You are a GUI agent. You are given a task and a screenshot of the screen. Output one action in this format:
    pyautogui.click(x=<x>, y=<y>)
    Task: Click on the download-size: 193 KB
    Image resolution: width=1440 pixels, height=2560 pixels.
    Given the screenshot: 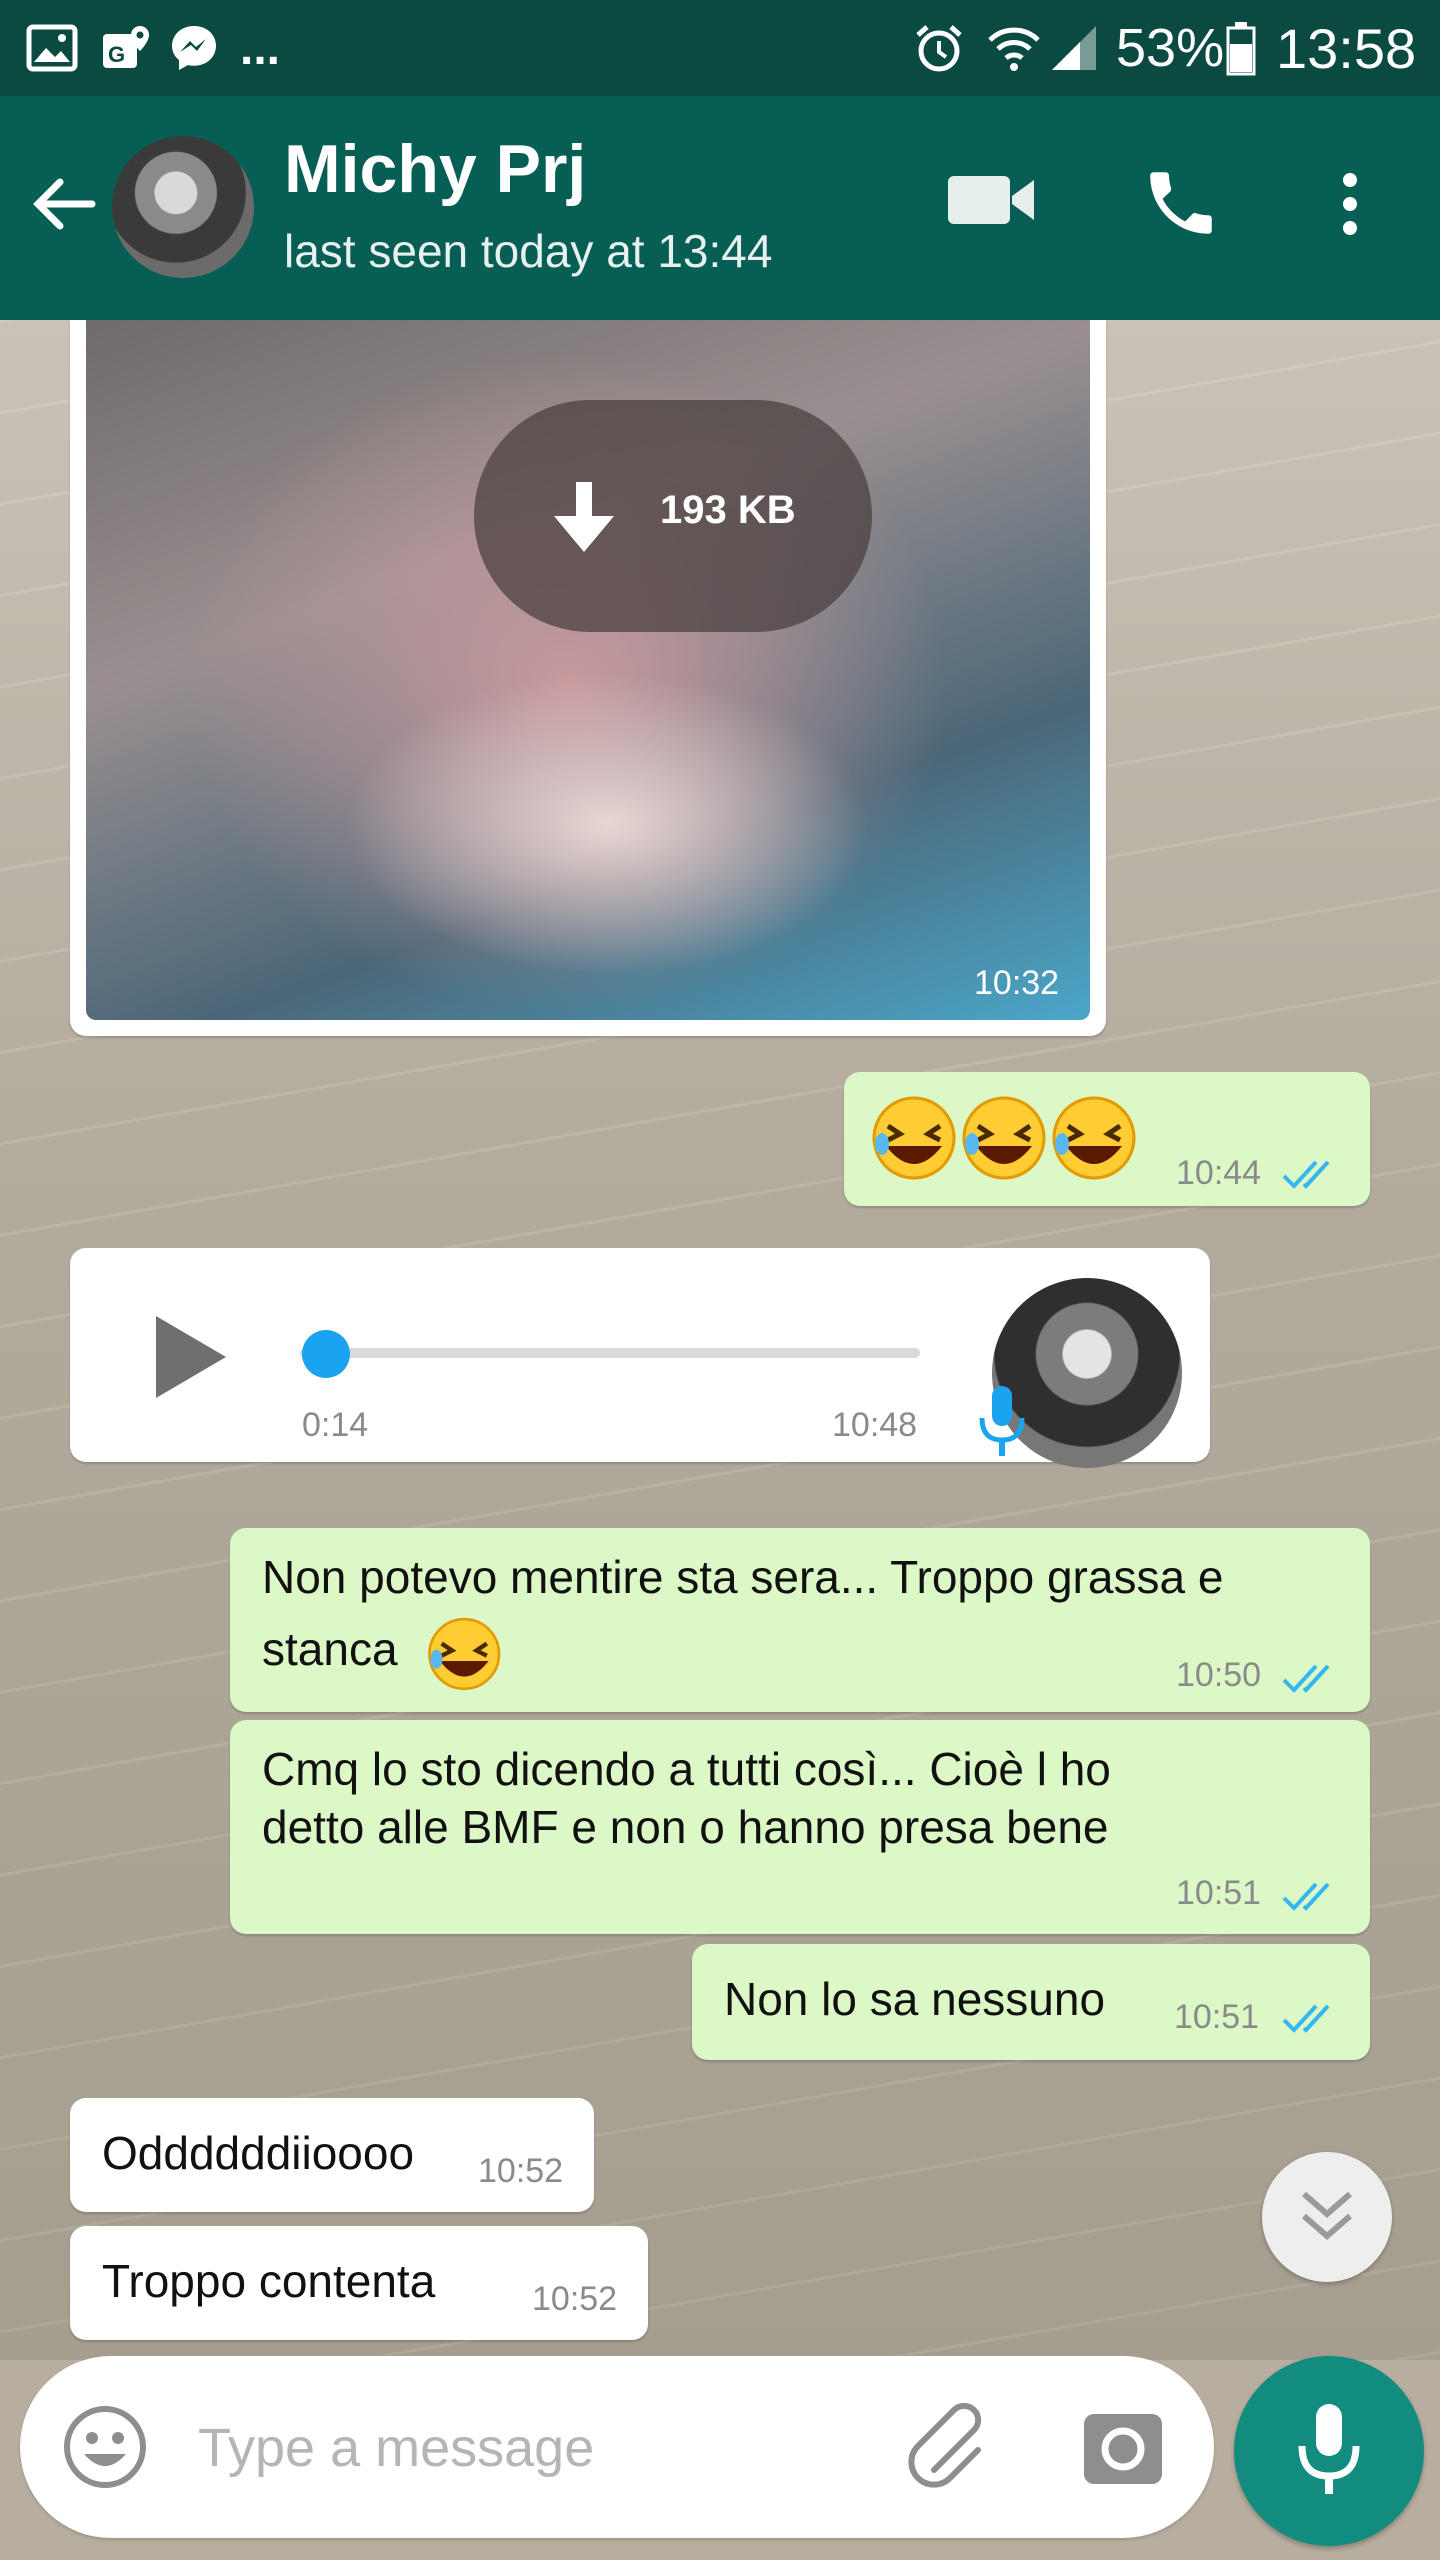 What is the action you would take?
    pyautogui.click(x=728, y=510)
    